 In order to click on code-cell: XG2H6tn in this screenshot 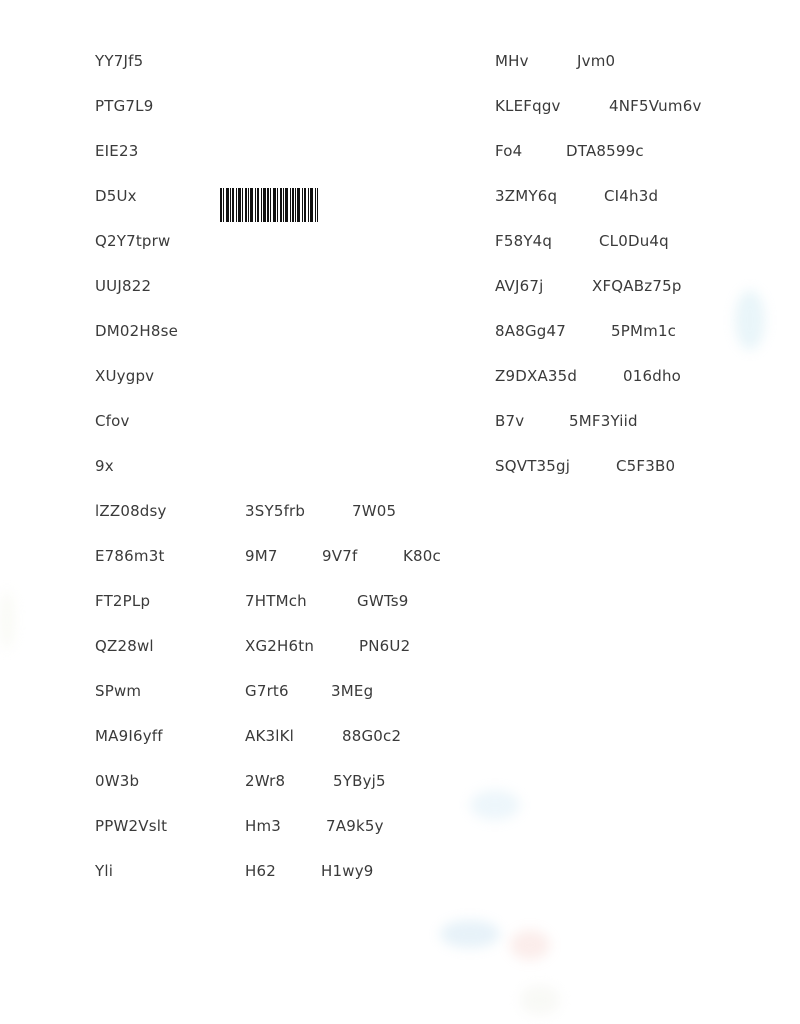, I will do `click(280, 646)`.